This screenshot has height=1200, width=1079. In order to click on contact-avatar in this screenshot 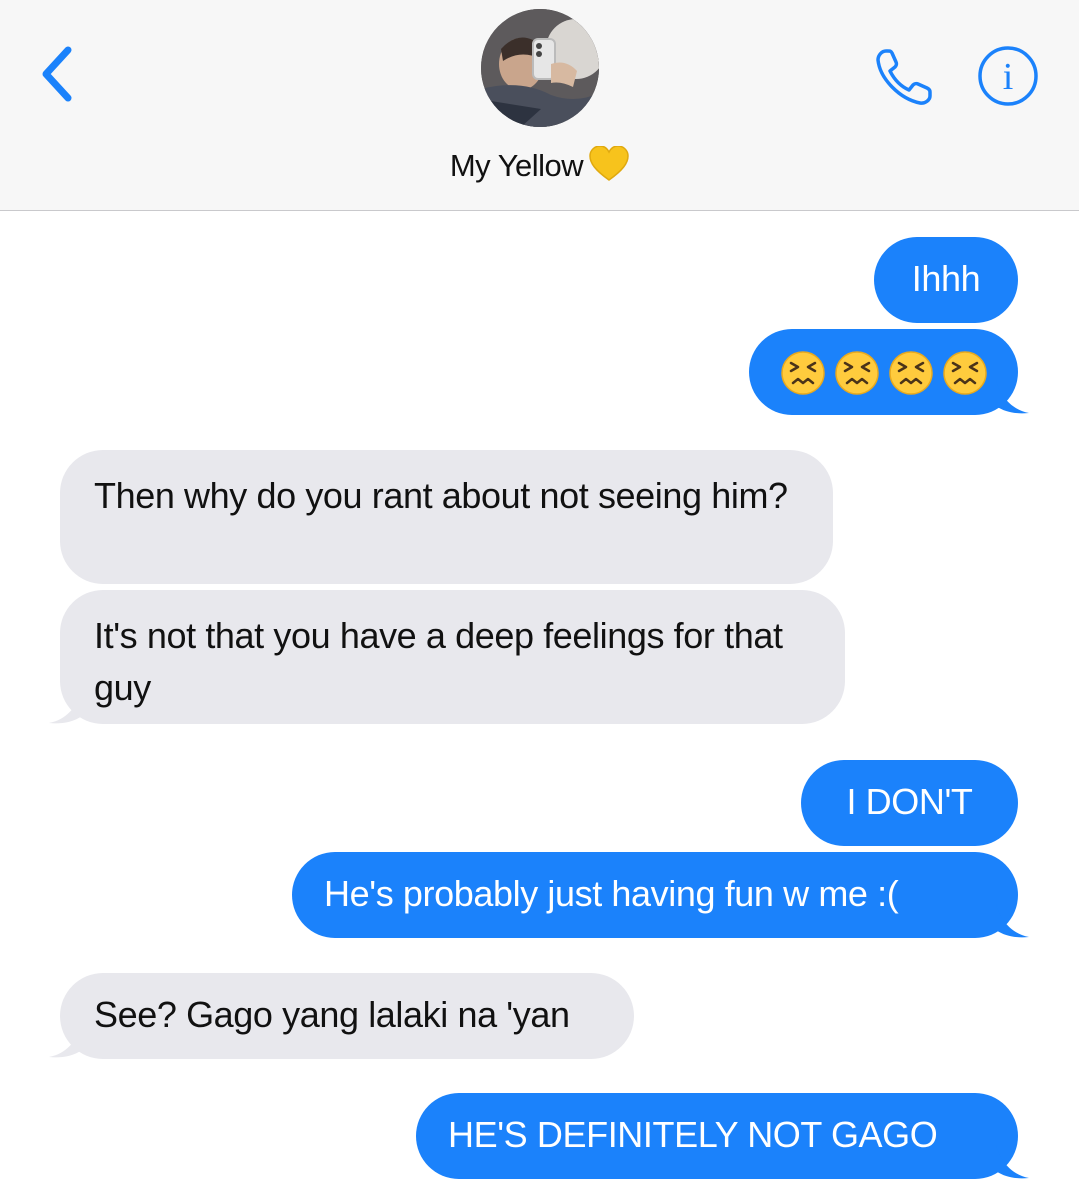, I will do `click(540, 68)`.